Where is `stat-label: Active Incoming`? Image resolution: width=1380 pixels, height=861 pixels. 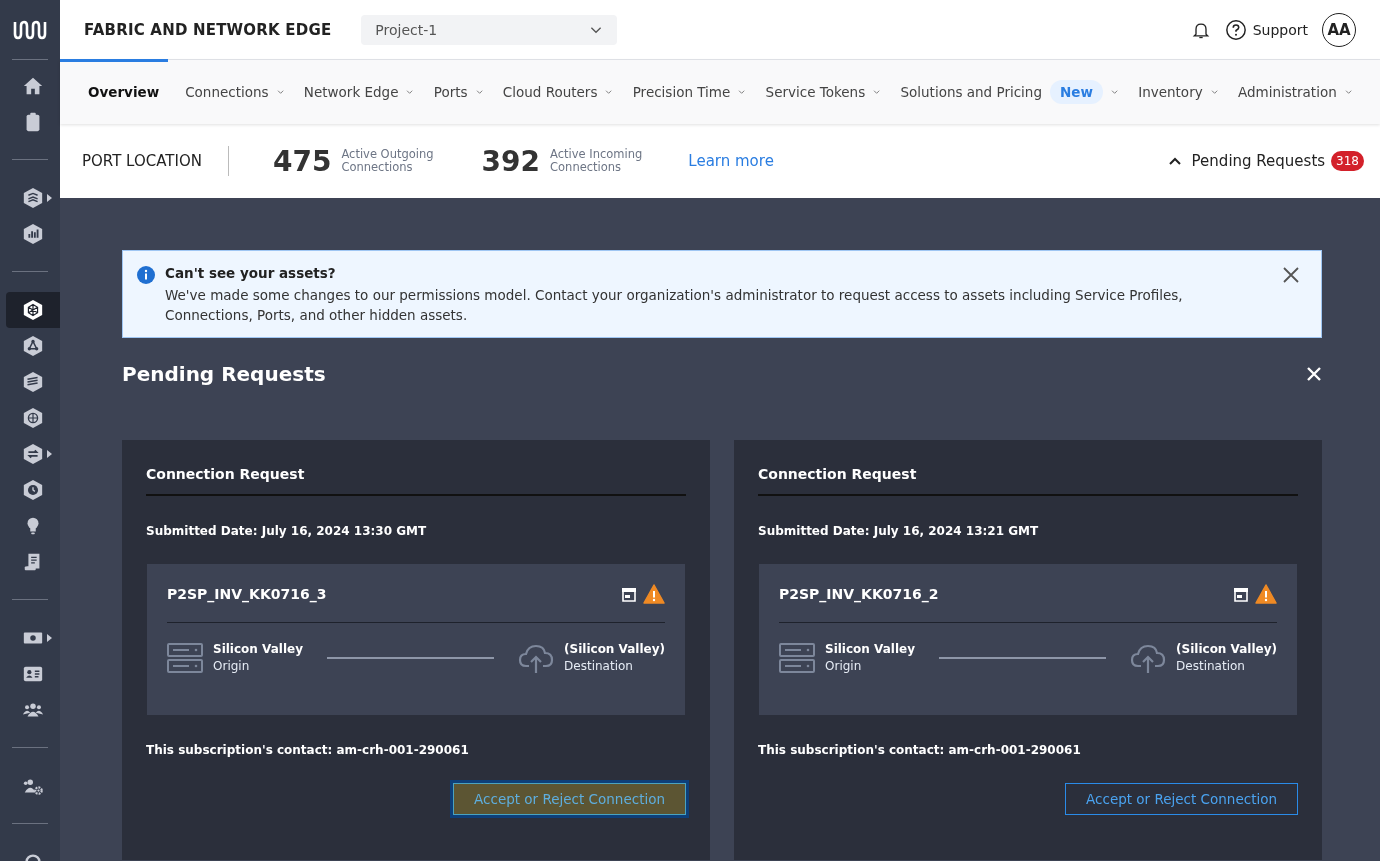
stat-label: Active Incoming is located at coordinates (596, 154).